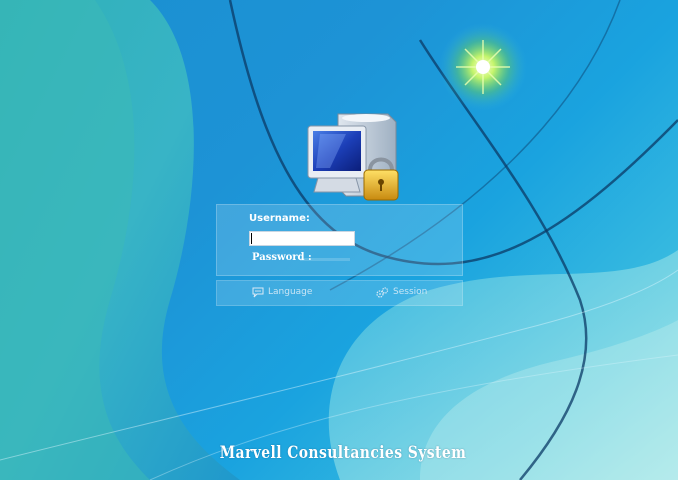 The width and height of the screenshot is (678, 480). Describe the element at coordinates (251, 238) in the screenshot. I see `text-cursor` at that location.